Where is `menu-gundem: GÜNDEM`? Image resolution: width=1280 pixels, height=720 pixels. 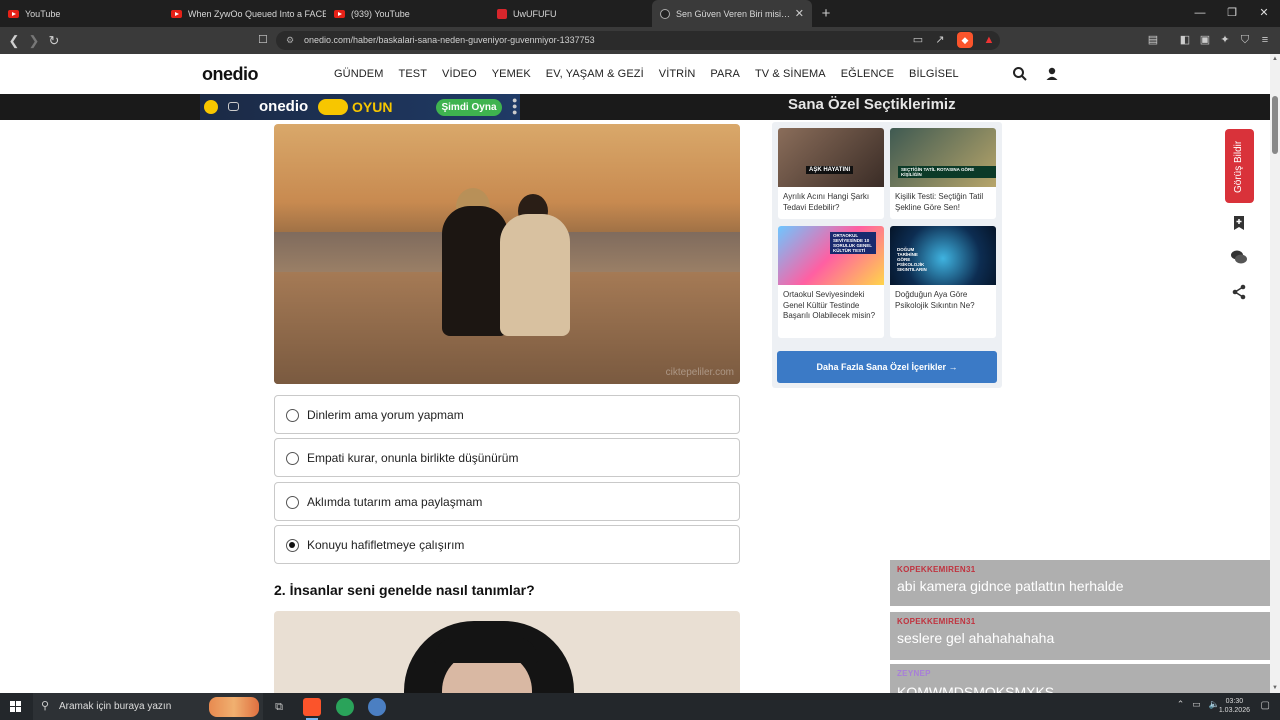 menu-gundem: GÜNDEM is located at coordinates (359, 74).